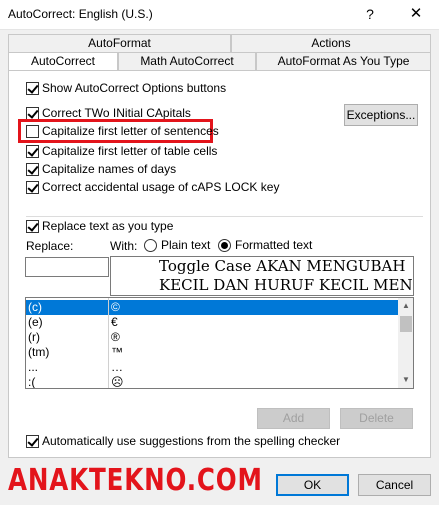 This screenshot has height=505, width=439. Describe the element at coordinates (405, 380) in the screenshot. I see `scroll-down-arrow-icon: ▼` at that location.